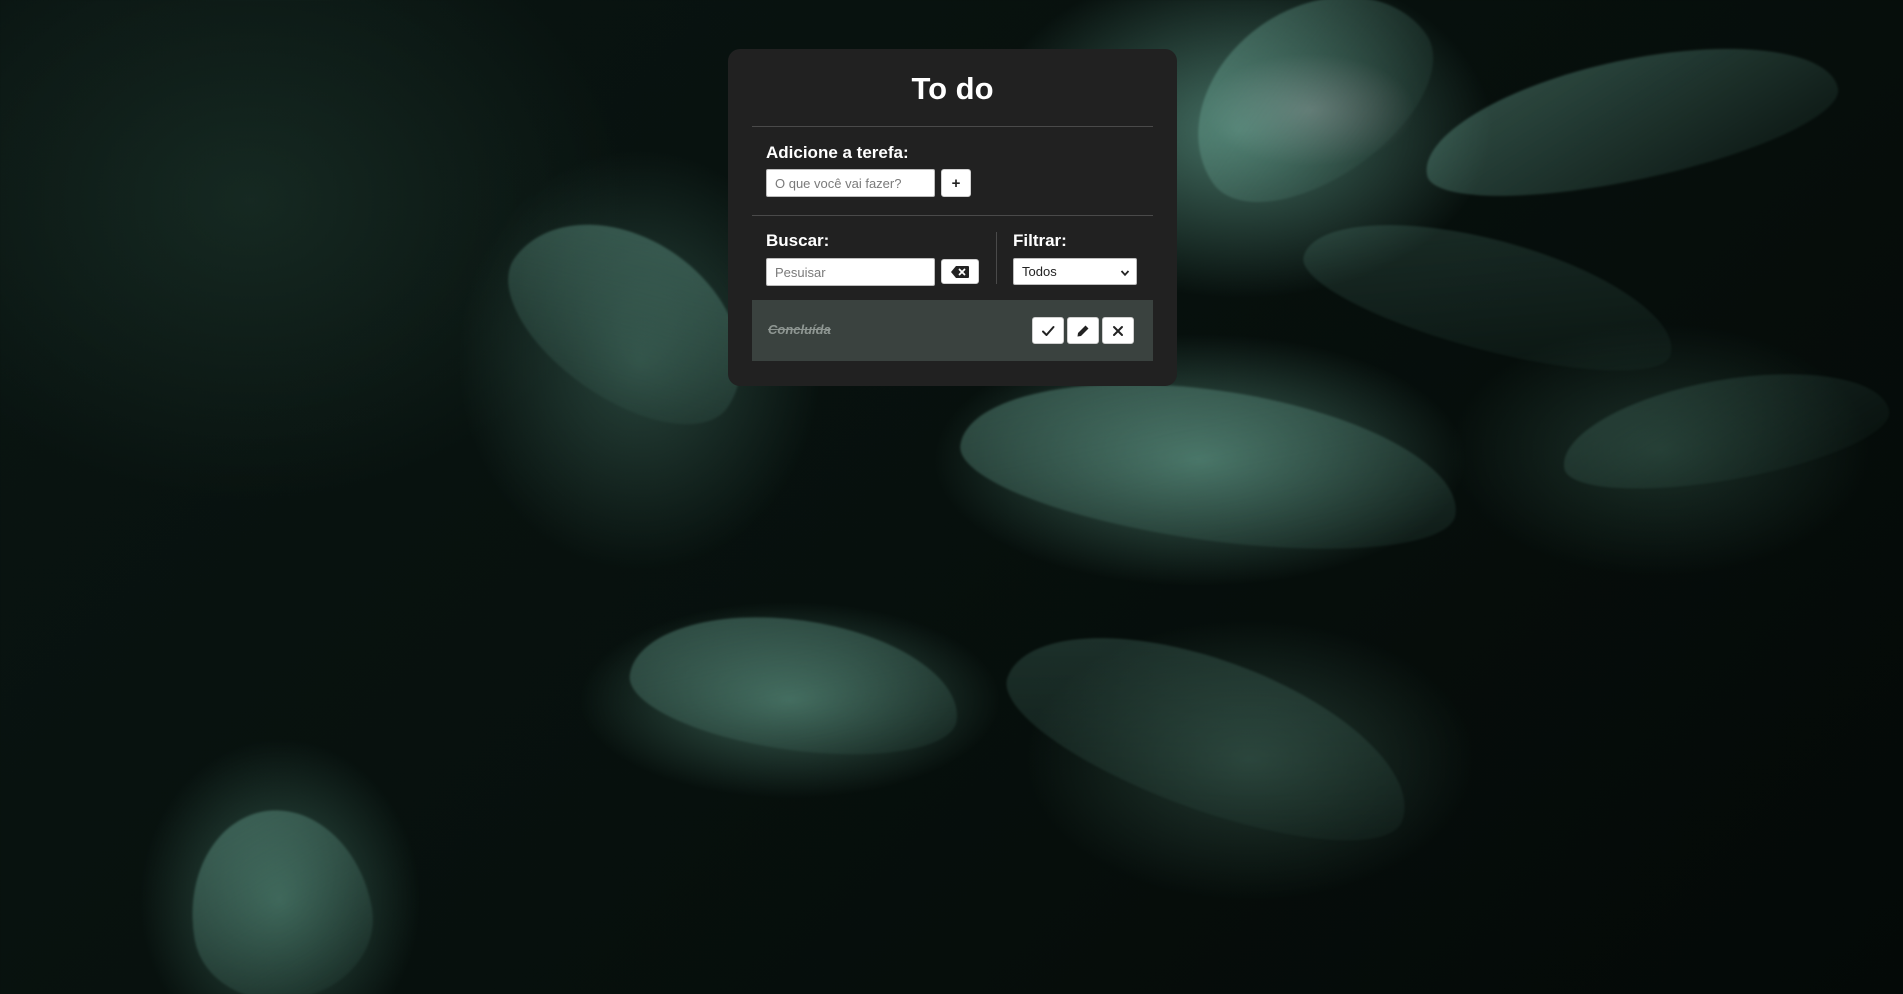 This screenshot has height=994, width=1903. I want to click on plus-icon: +, so click(956, 183).